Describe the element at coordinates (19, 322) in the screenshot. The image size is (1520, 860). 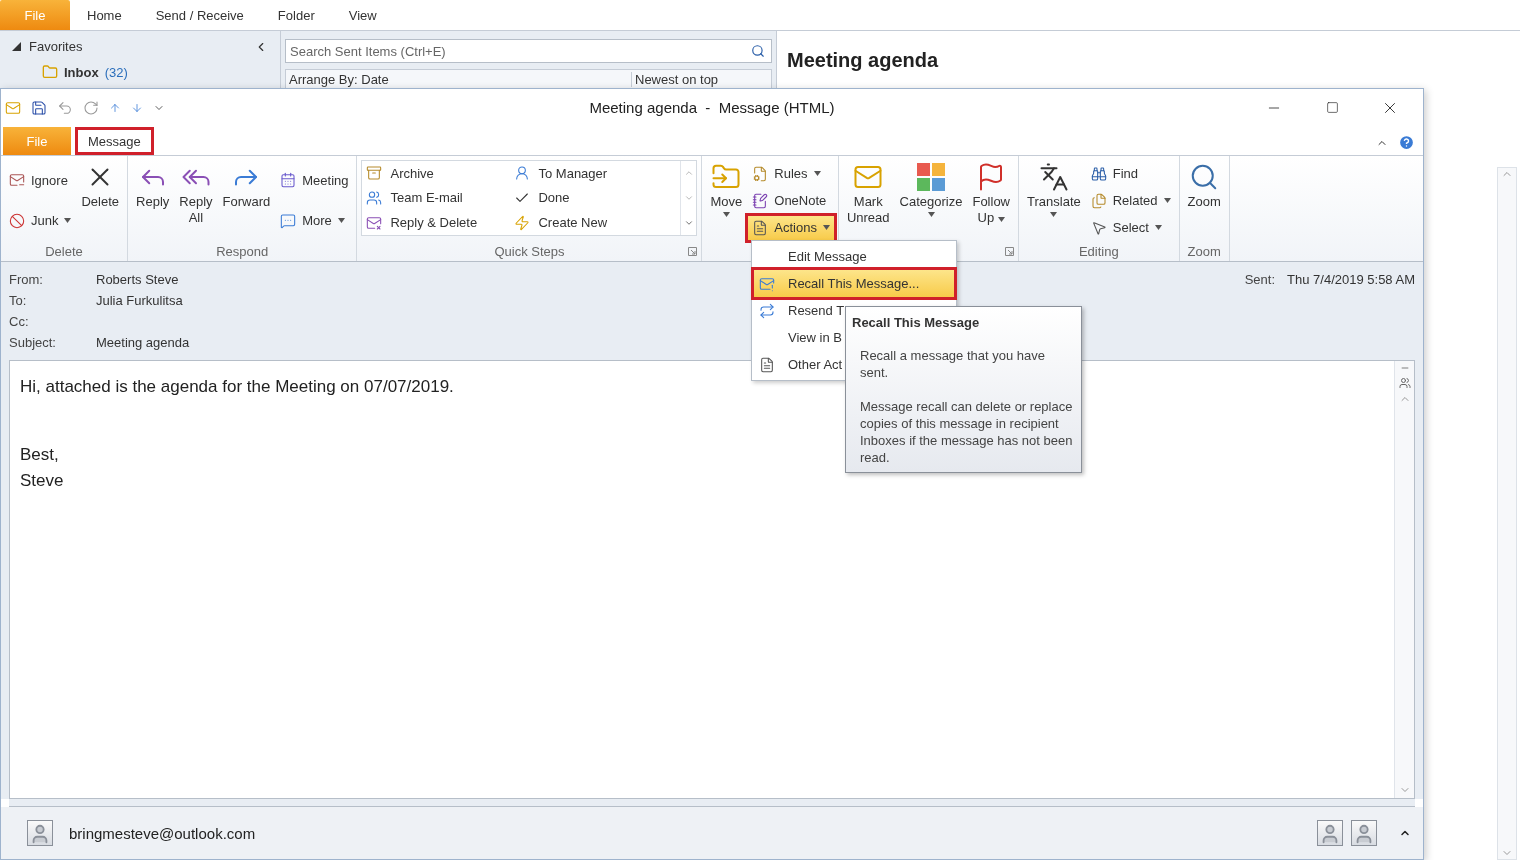
I see `field-label: Cc:` at that location.